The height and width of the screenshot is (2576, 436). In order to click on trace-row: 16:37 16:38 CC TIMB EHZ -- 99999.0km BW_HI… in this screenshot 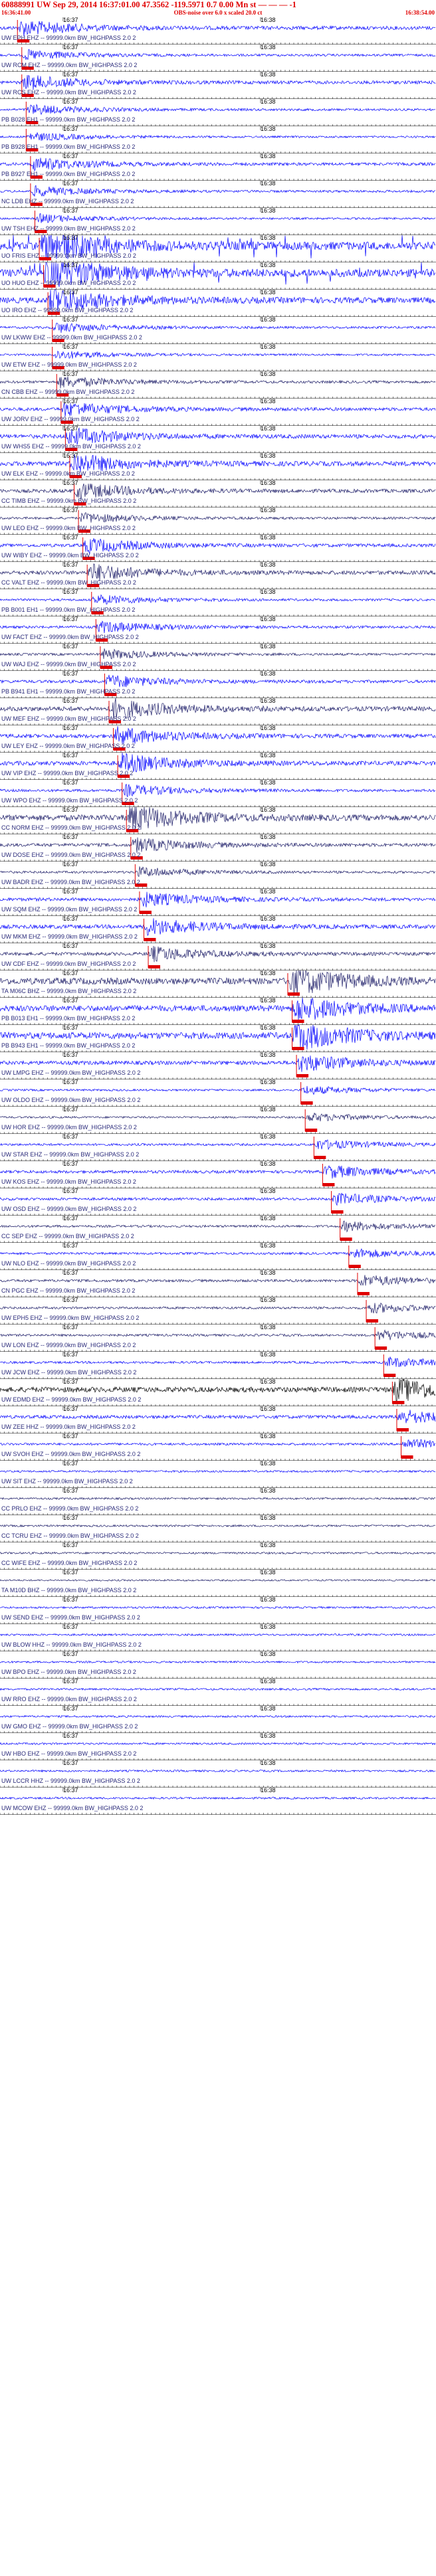, I will do `click(218, 493)`.